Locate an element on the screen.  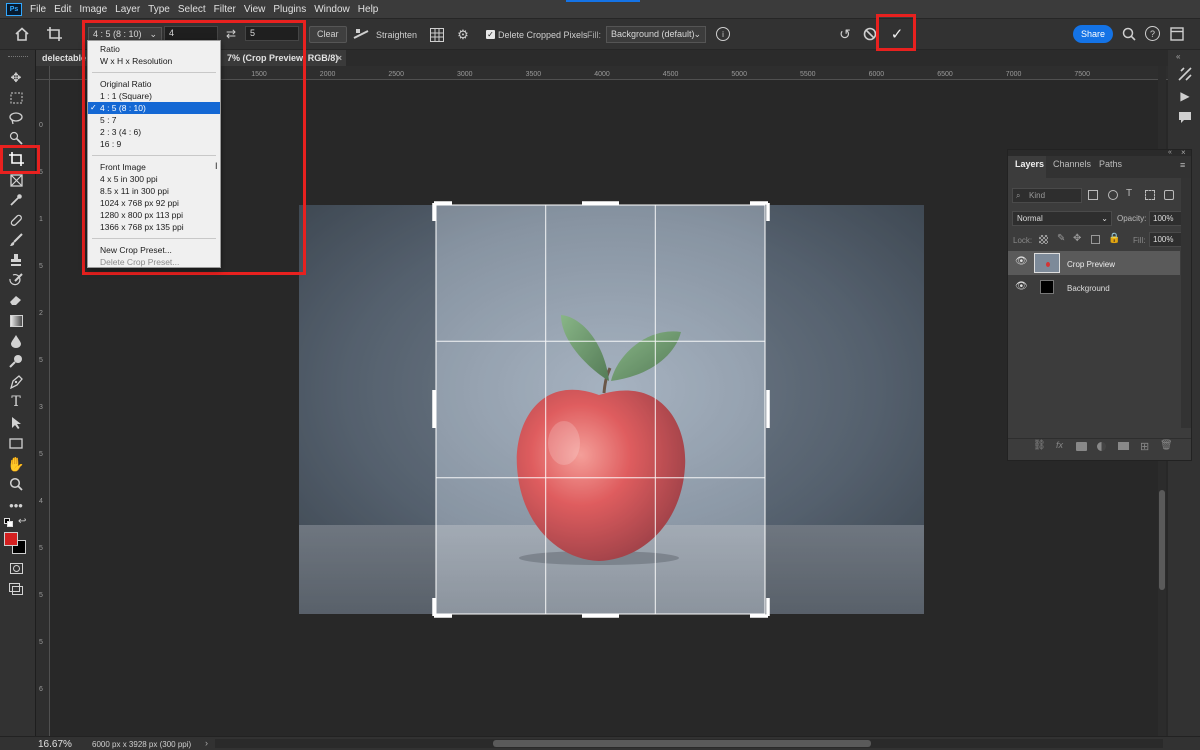
path-selection-tool-icon is located at coordinates (16, 423).